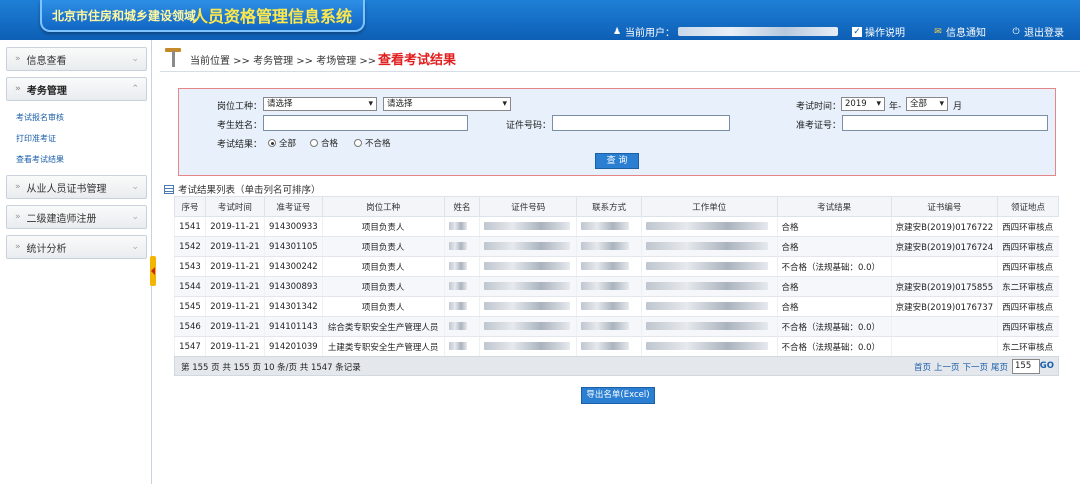 The image size is (1080, 484). What do you see at coordinates (618, 395) in the screenshot?
I see `export-excel-button: 导出名单(Excel)` at bounding box center [618, 395].